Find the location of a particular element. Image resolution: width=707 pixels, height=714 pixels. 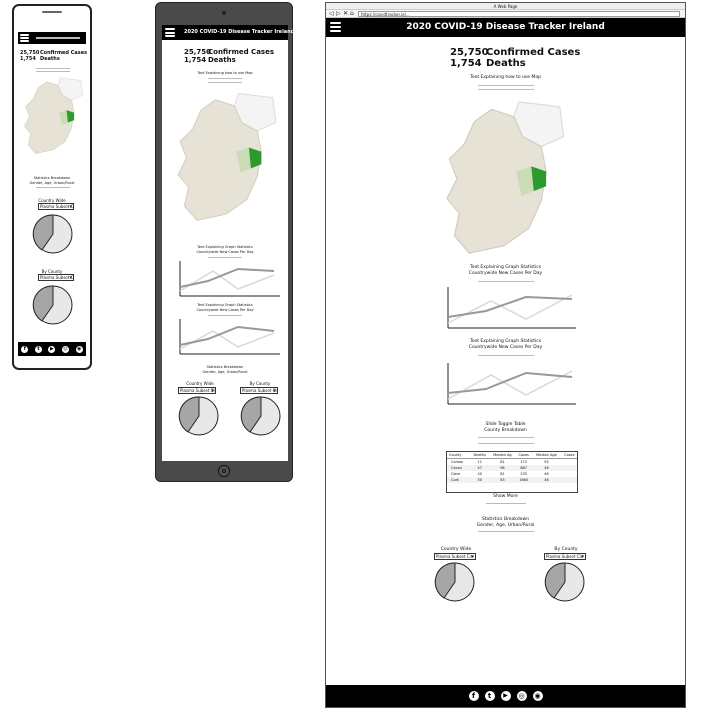

site-header: 2020 COVID-19 Disease Tracker Ireland is located at coordinates (505, 27).